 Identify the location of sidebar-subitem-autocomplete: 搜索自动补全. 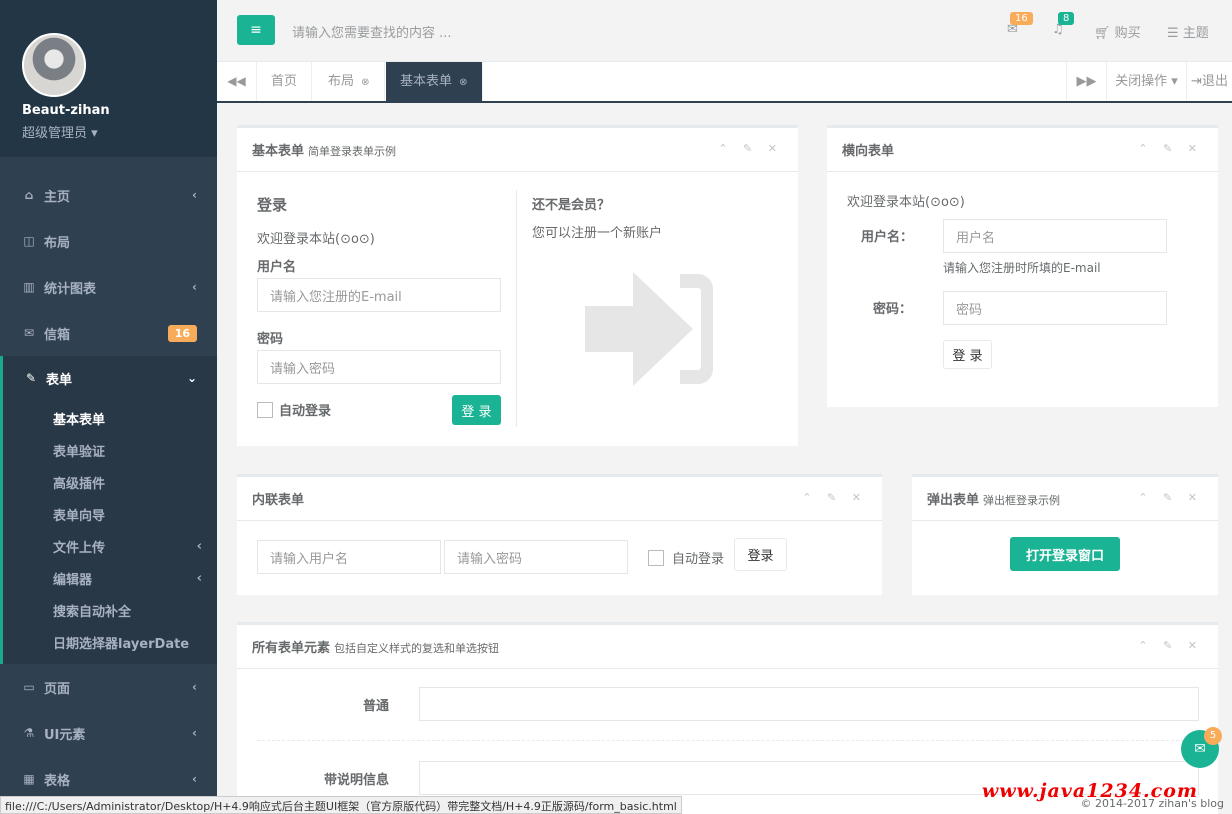
(110, 610).